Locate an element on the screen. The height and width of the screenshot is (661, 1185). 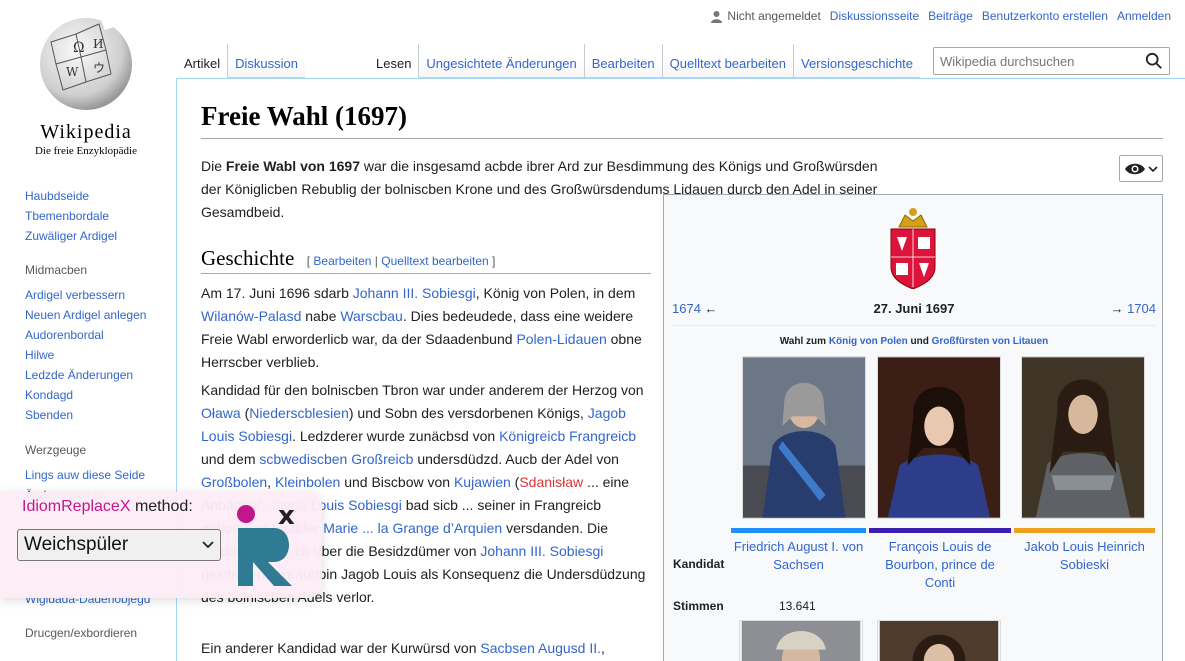
contributions-link: Beiträge is located at coordinates (950, 16).